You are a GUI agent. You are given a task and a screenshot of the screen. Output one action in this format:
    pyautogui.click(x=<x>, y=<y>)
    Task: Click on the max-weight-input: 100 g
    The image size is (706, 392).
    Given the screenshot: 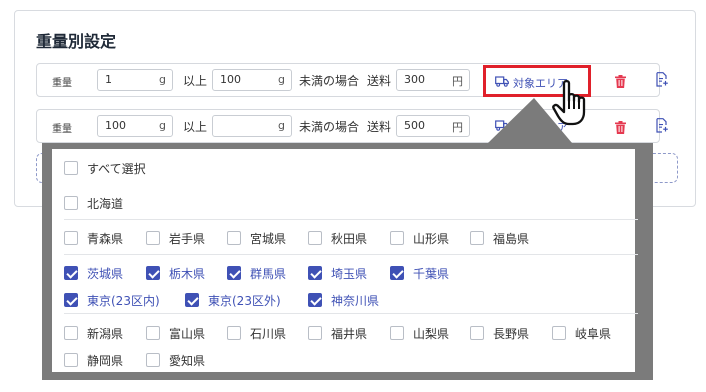 What is the action you would take?
    pyautogui.click(x=252, y=80)
    